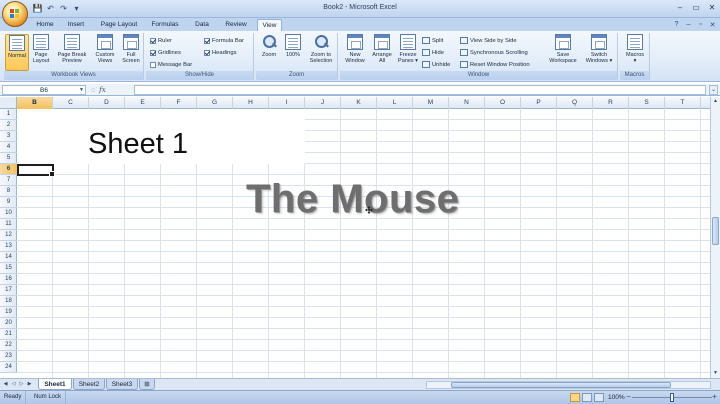 The width and height of the screenshot is (720, 404). Describe the element at coordinates (8, 103) in the screenshot. I see `select-all-corner` at that location.